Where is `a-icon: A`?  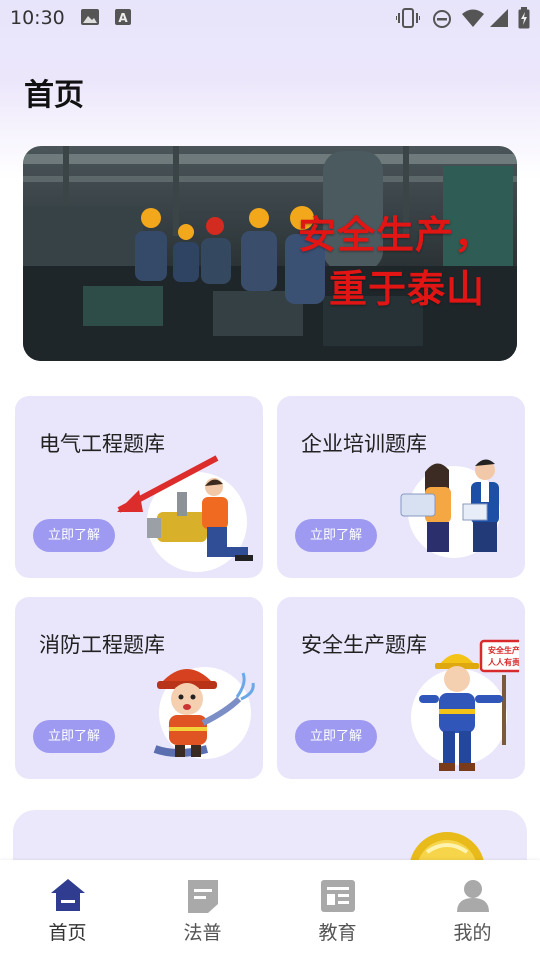 a-icon: A is located at coordinates (123, 19).